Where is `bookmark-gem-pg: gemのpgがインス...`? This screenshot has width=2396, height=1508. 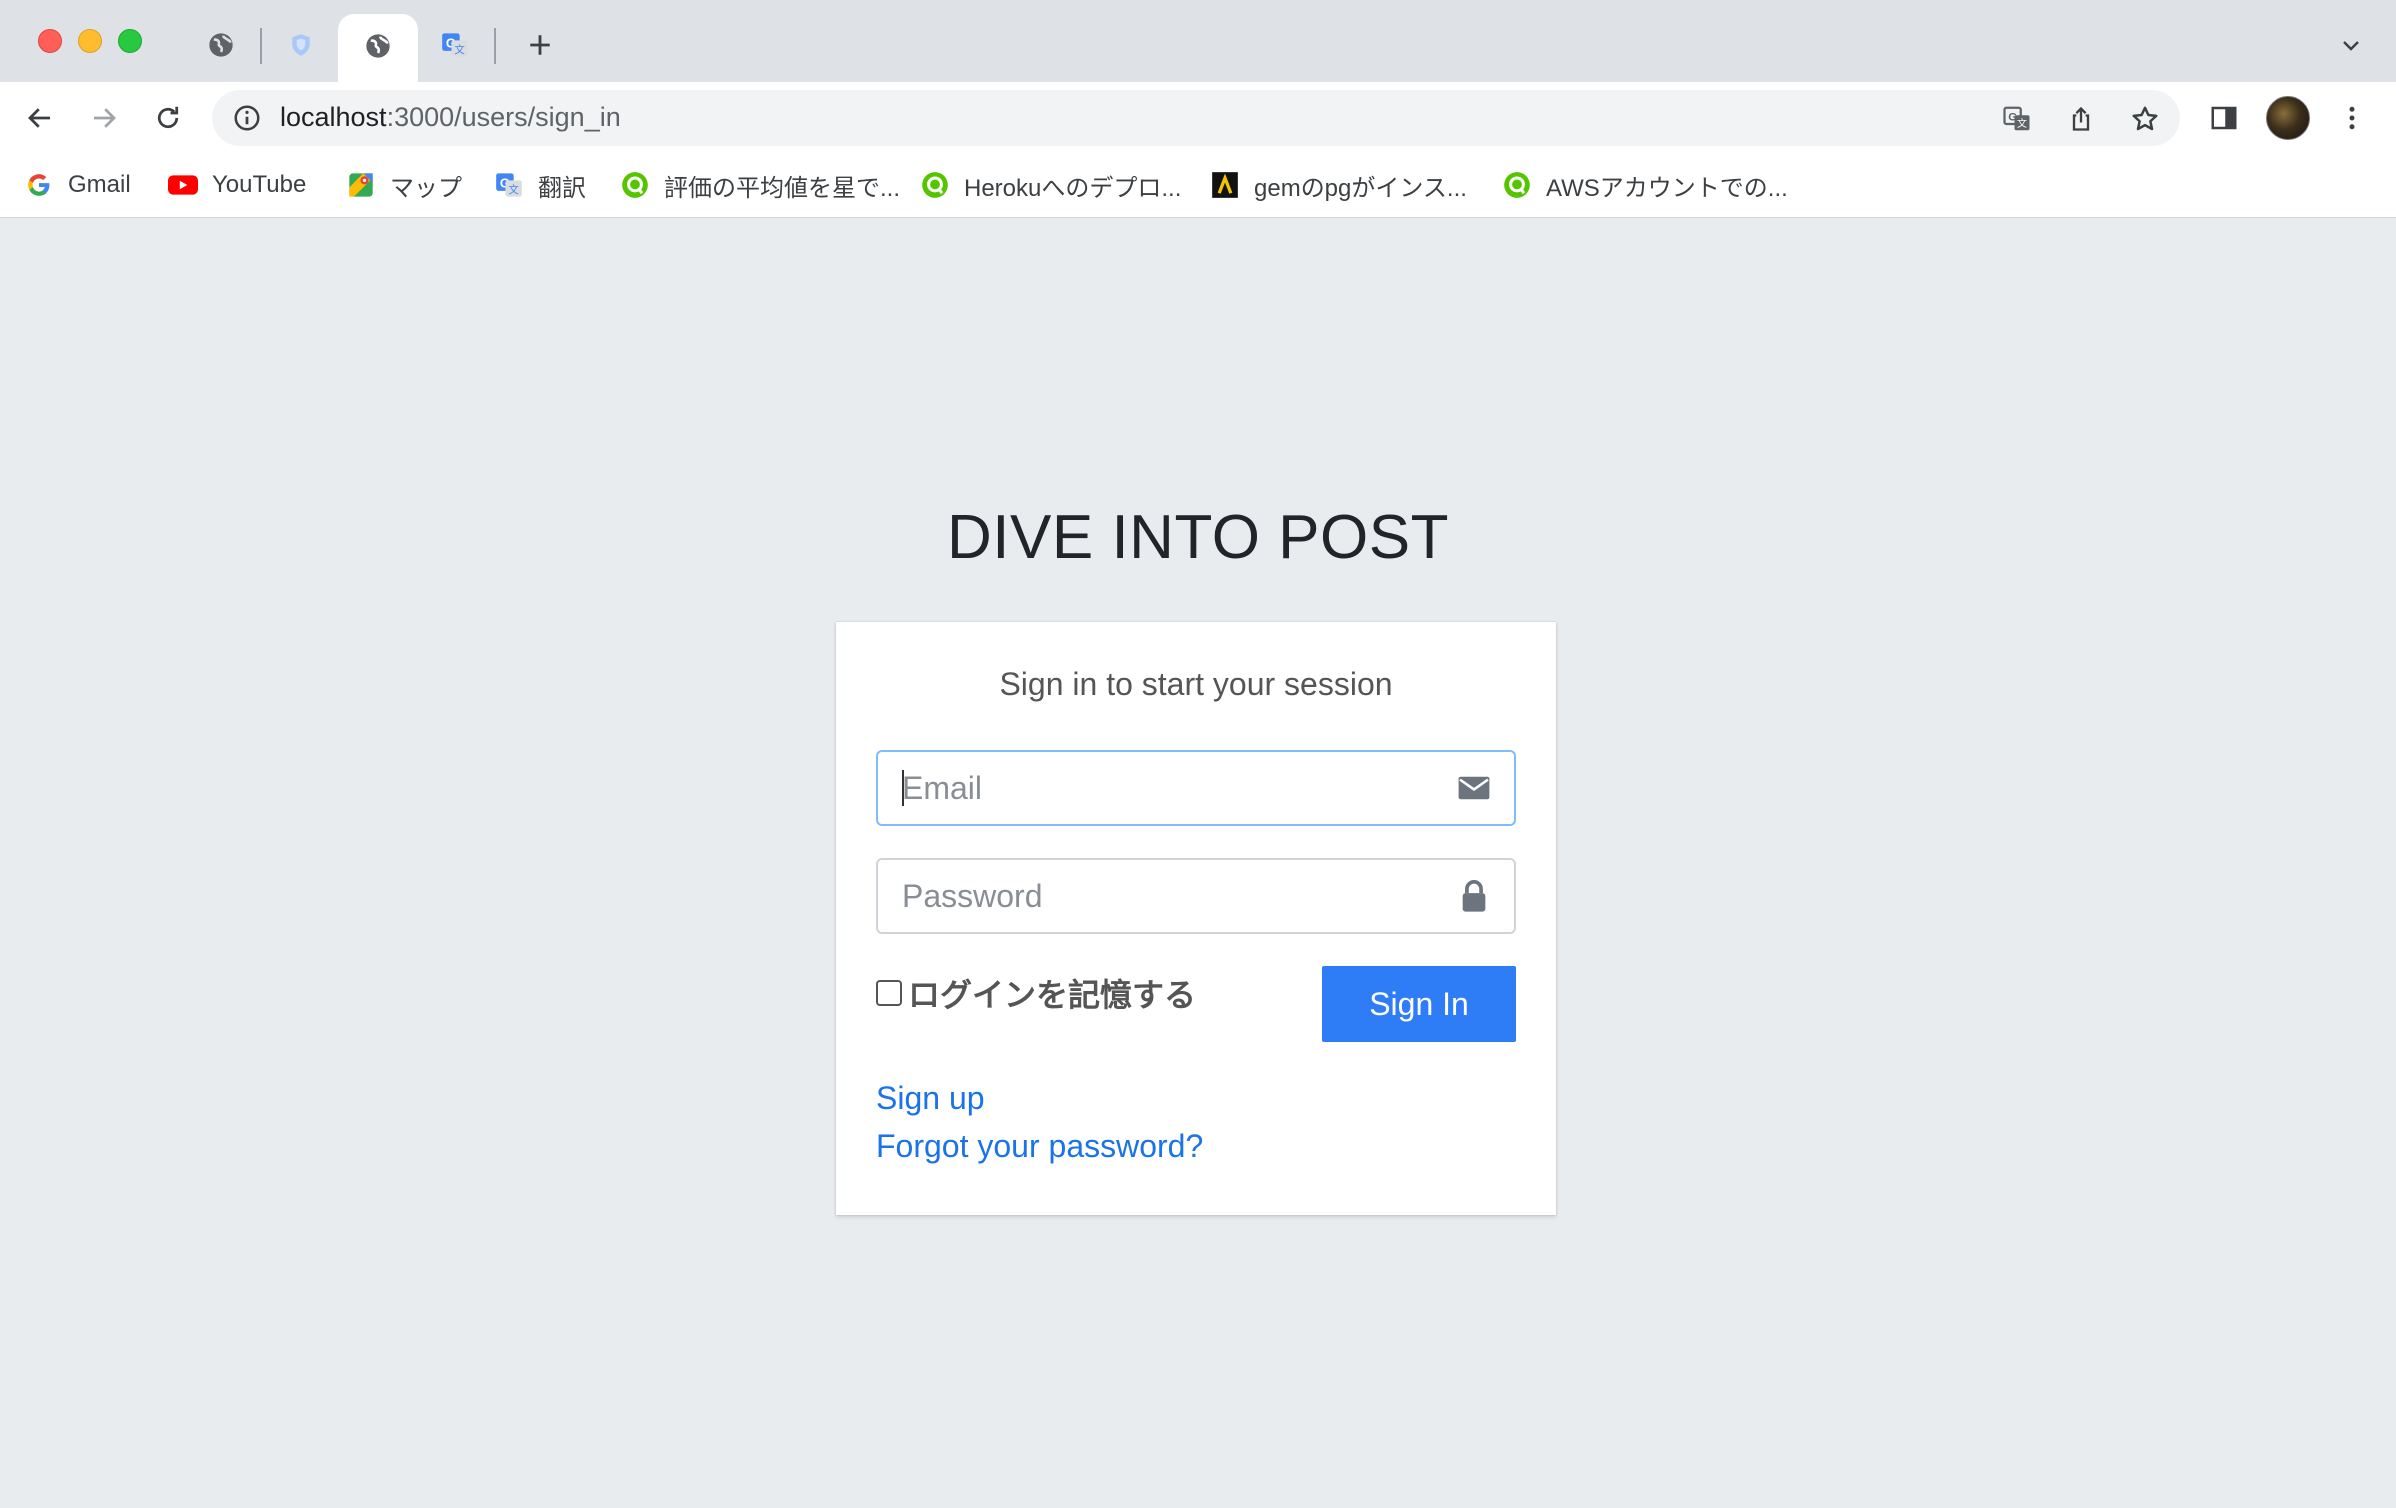
bookmark-gem-pg: gemのpgがインス... is located at coordinates (1338, 185).